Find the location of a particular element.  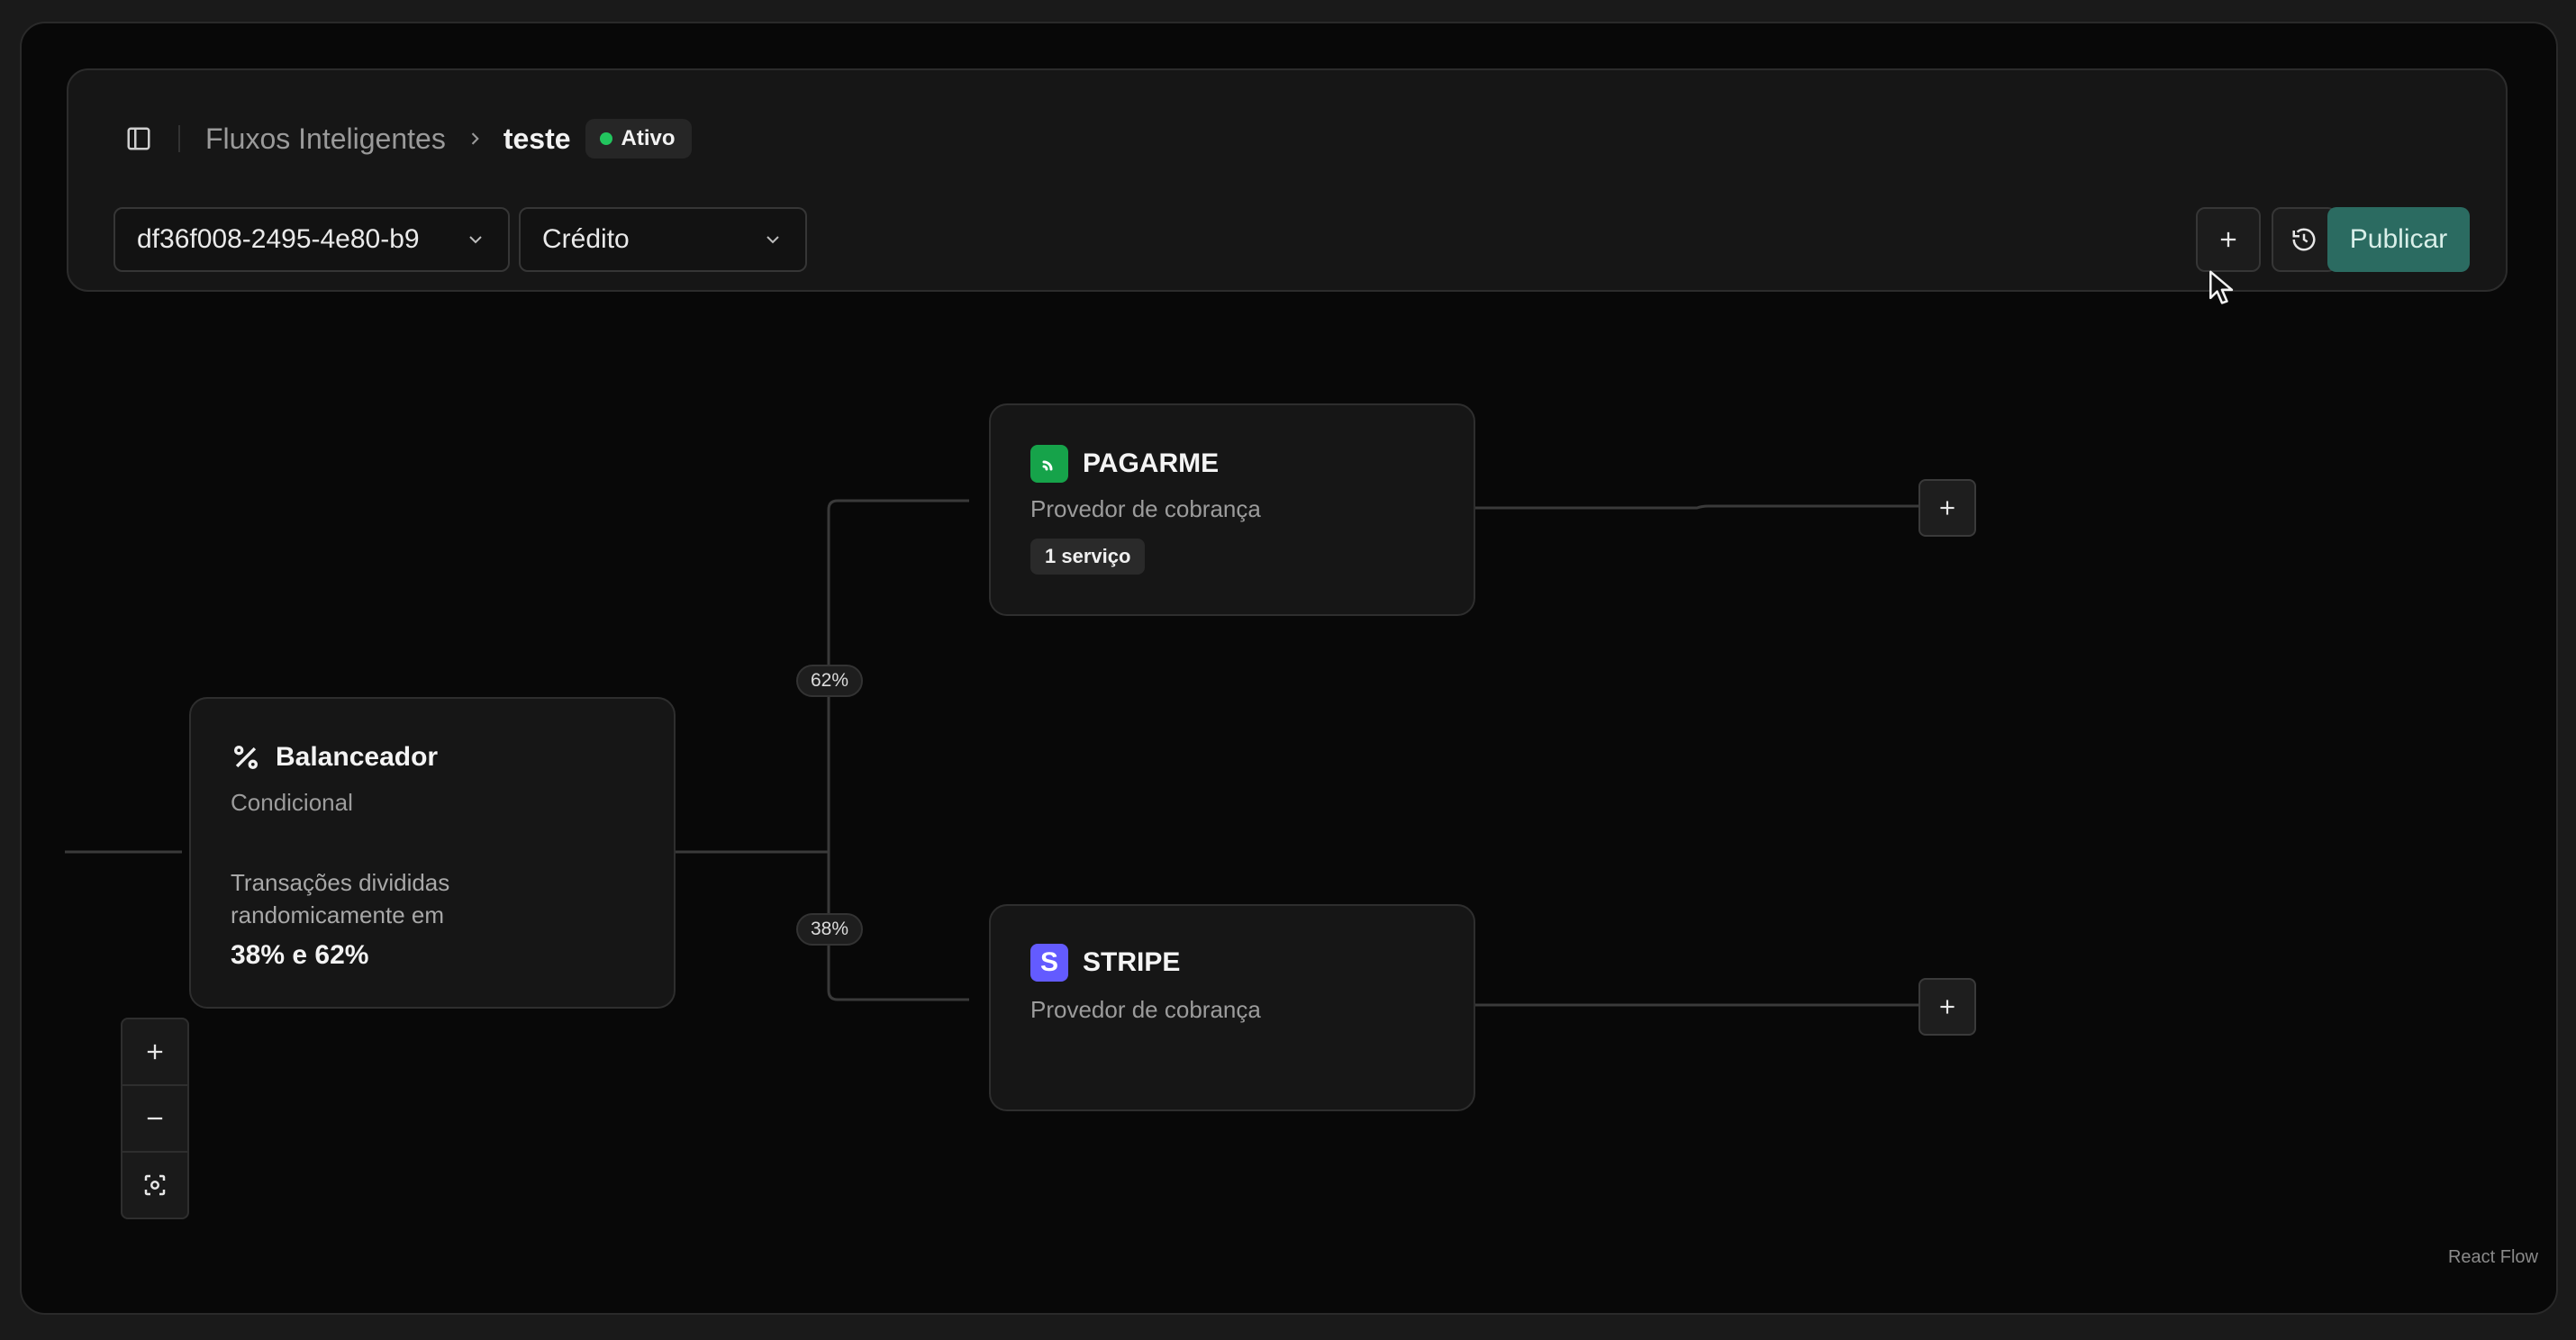

chevron-right-icon is located at coordinates (475, 139).